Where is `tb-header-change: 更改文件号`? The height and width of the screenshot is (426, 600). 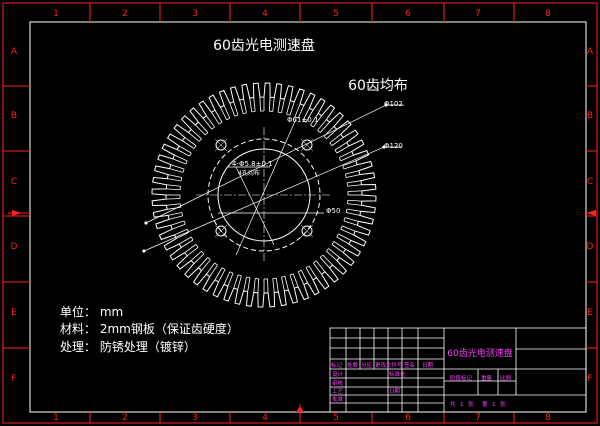
tb-header-change: 更改文件号 is located at coordinates (389, 365).